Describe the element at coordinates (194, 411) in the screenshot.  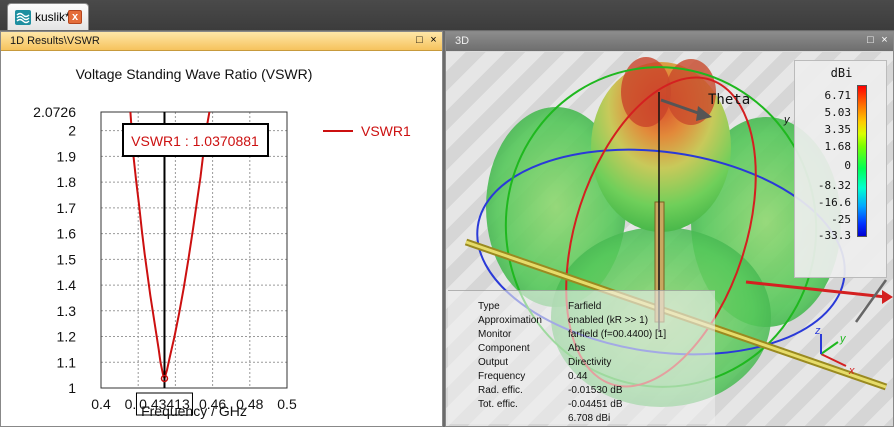
I see `chart-x-axis-label: Frequency / GHz` at that location.